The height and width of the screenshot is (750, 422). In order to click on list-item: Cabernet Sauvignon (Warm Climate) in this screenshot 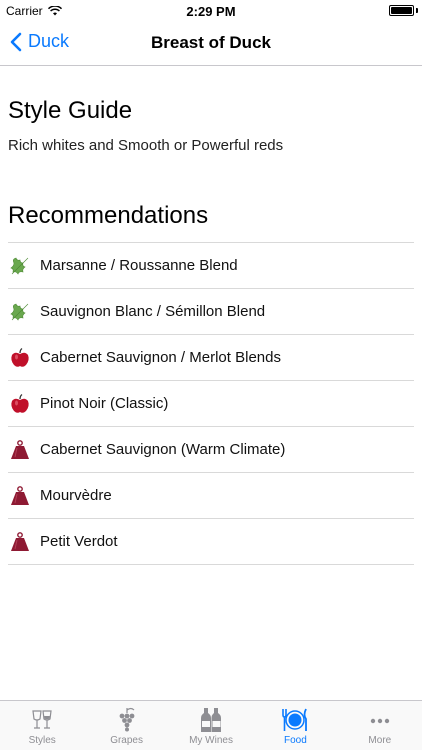, I will do `click(211, 450)`.